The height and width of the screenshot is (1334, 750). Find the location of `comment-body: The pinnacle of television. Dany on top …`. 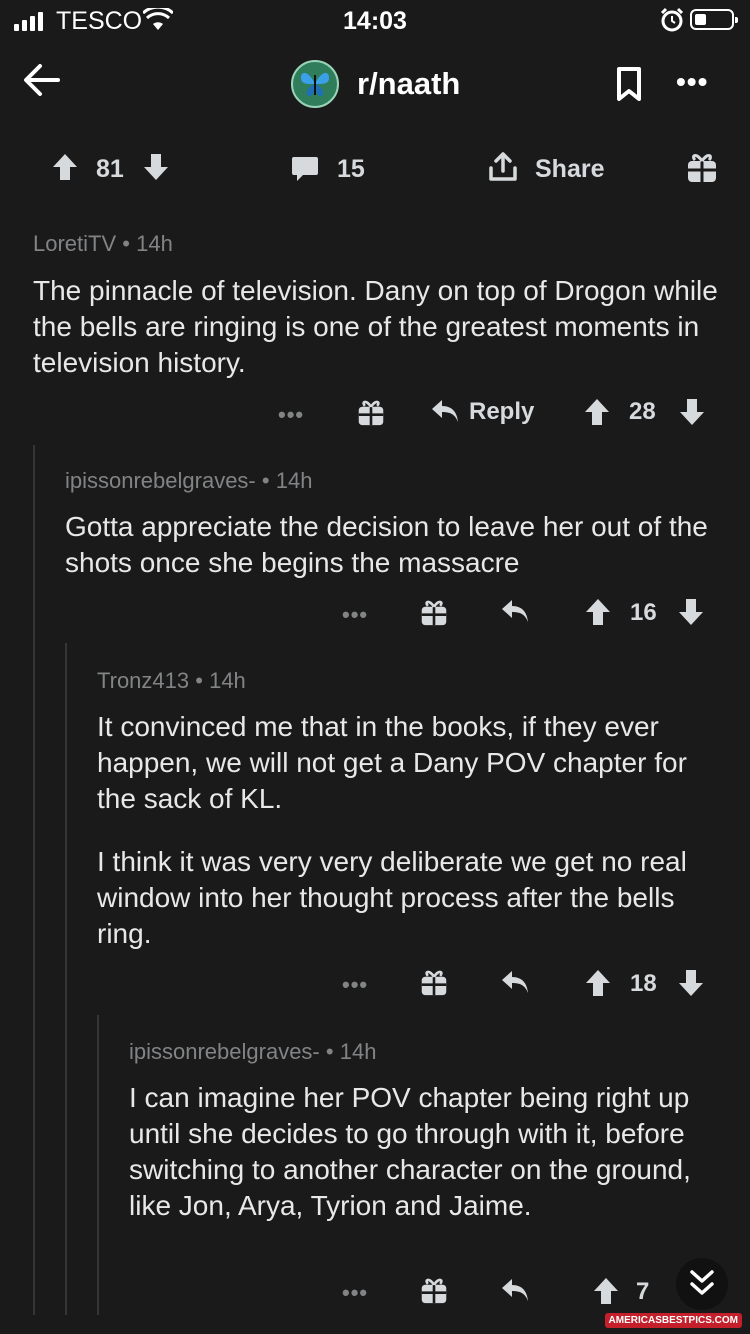

comment-body: The pinnacle of television. Dany on top … is located at coordinates (378, 327).